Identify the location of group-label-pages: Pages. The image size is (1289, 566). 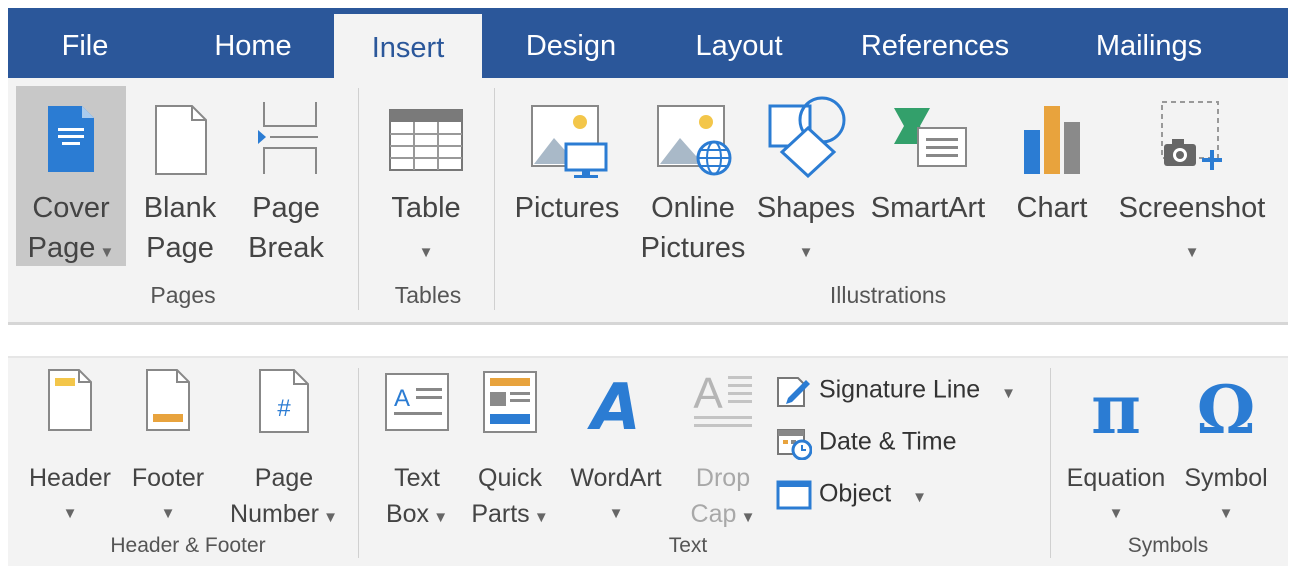
(183, 295).